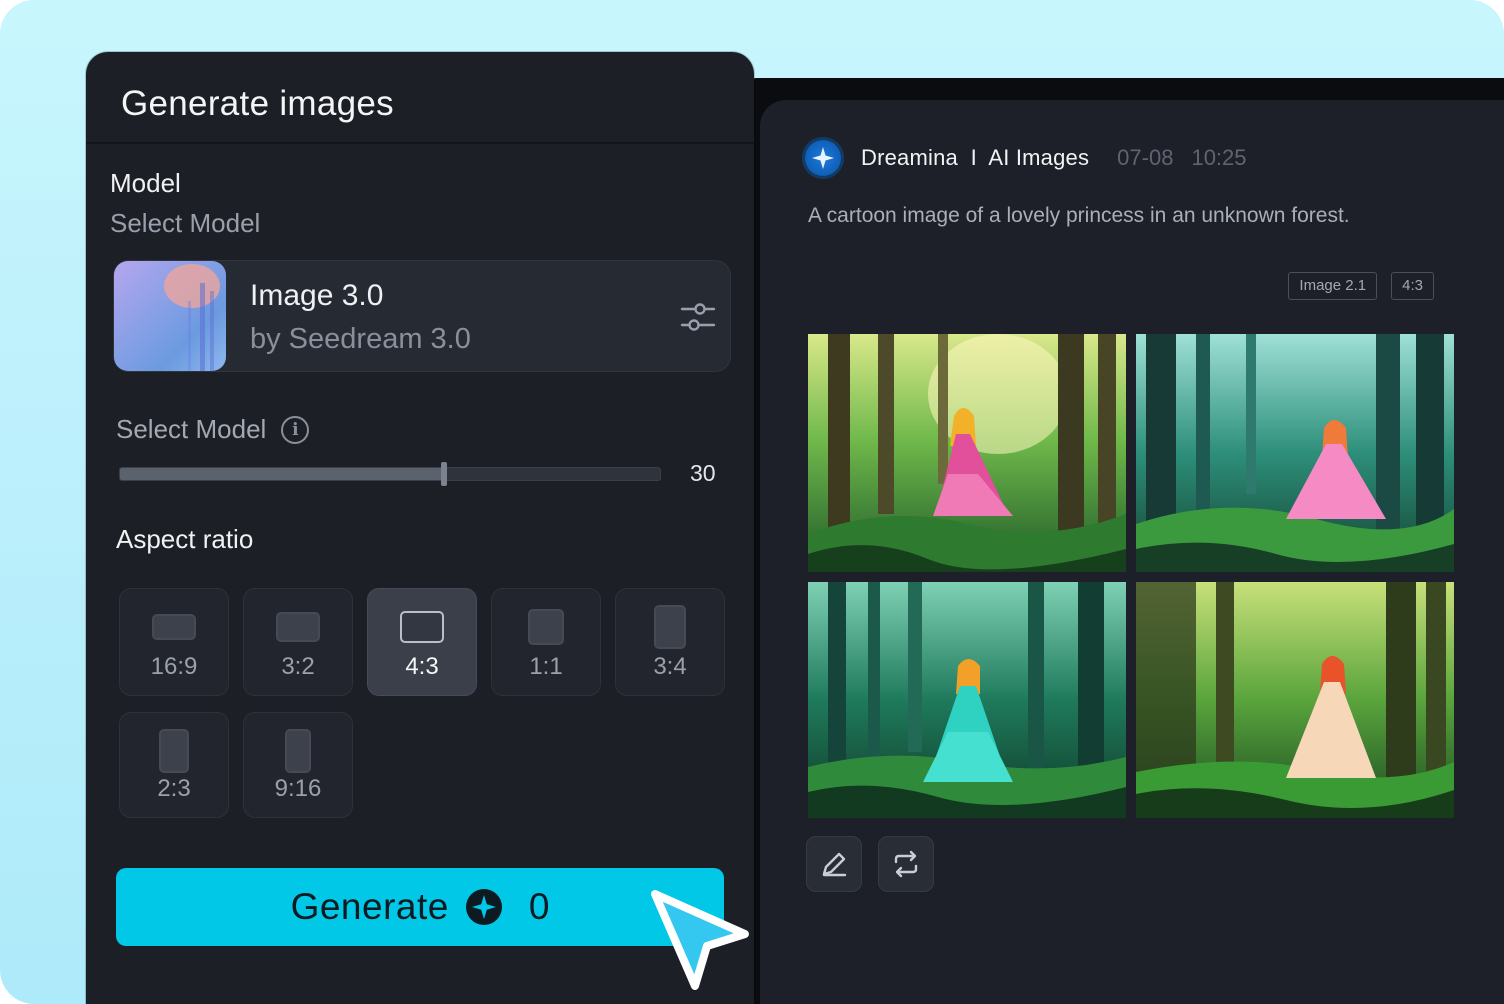  What do you see at coordinates (298, 789) in the screenshot?
I see `aspect-ratio-option-label: 9:16` at bounding box center [298, 789].